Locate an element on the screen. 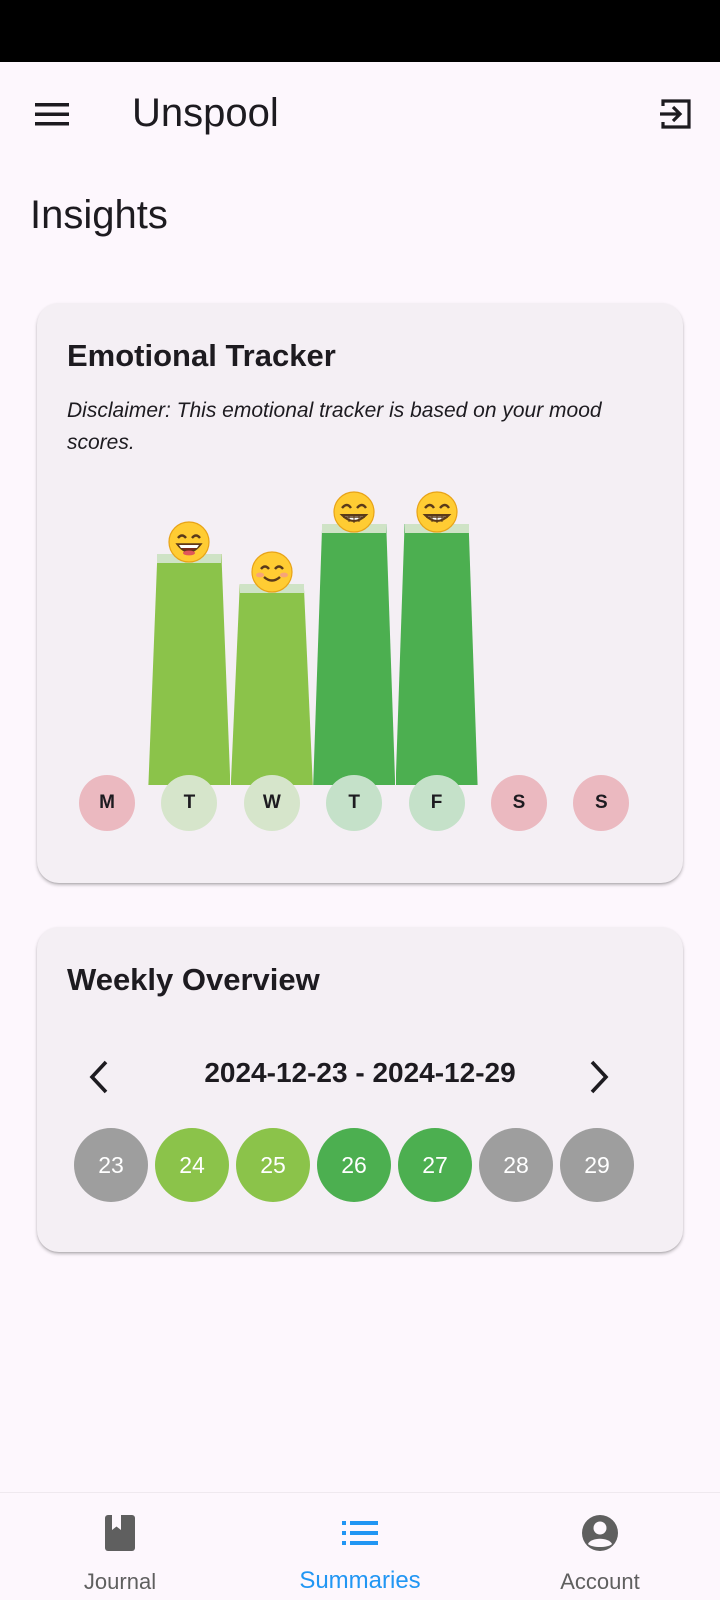 The height and width of the screenshot is (1600, 720). app-bar: Unspool is located at coordinates (360, 114).